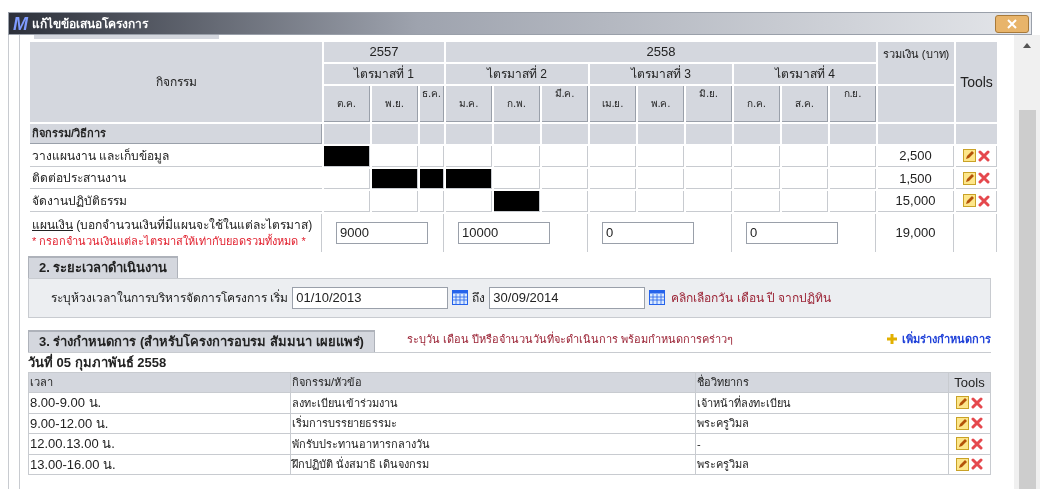 This screenshot has width=1040, height=489. I want to click on quarter-header: ไตรมาสที่ 4, so click(805, 74).